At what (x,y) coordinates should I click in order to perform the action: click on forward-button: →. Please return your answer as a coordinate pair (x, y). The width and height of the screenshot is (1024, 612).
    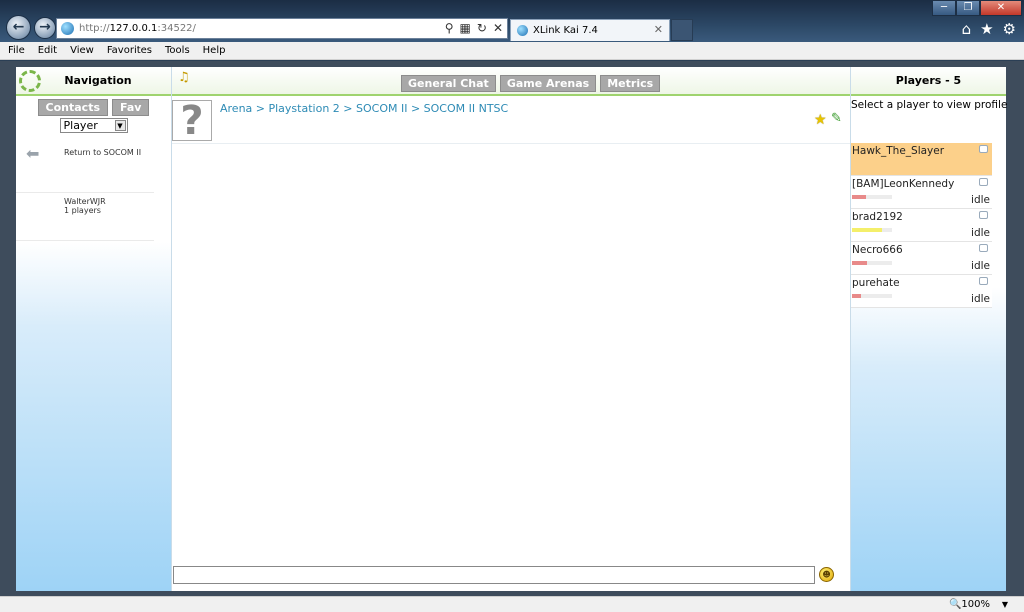
    Looking at the image, I should click on (45, 28).